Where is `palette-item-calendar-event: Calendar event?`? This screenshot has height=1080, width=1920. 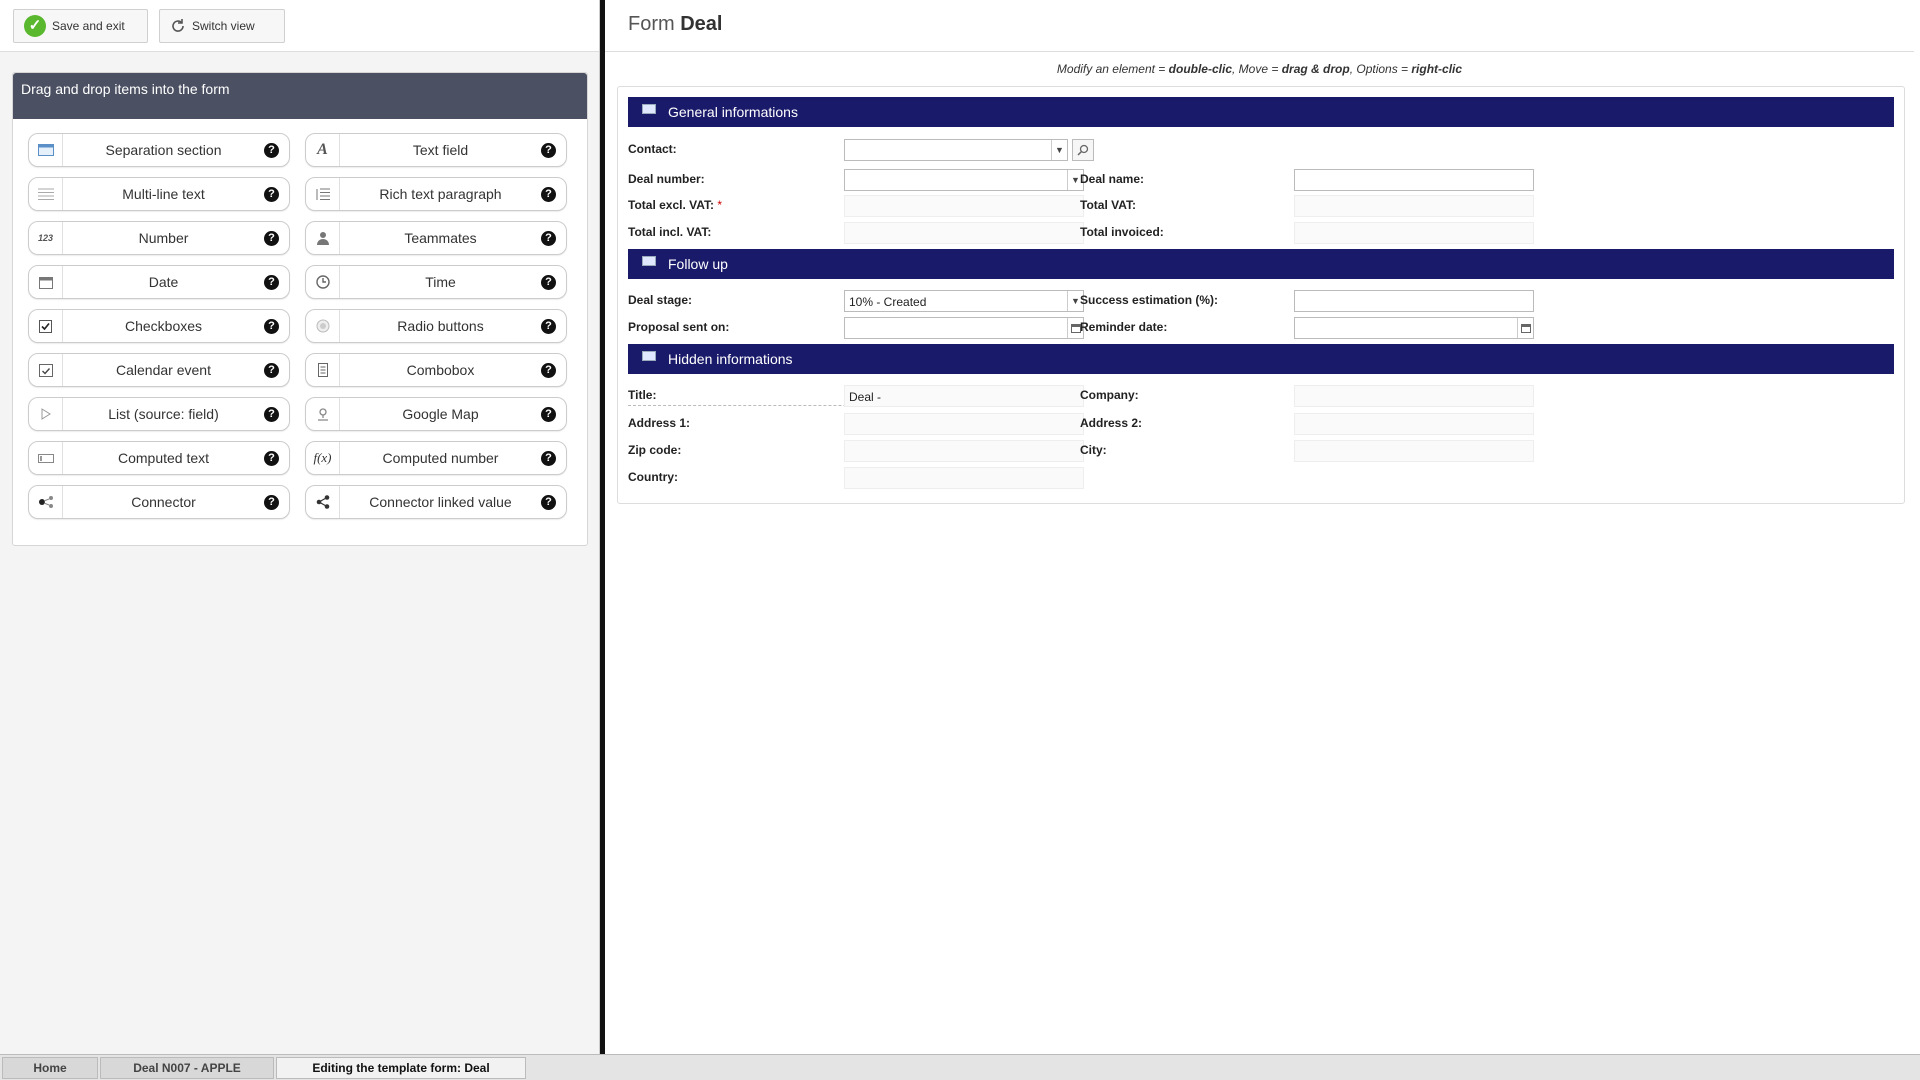
palette-item-calendar-event: Calendar event? is located at coordinates (159, 370).